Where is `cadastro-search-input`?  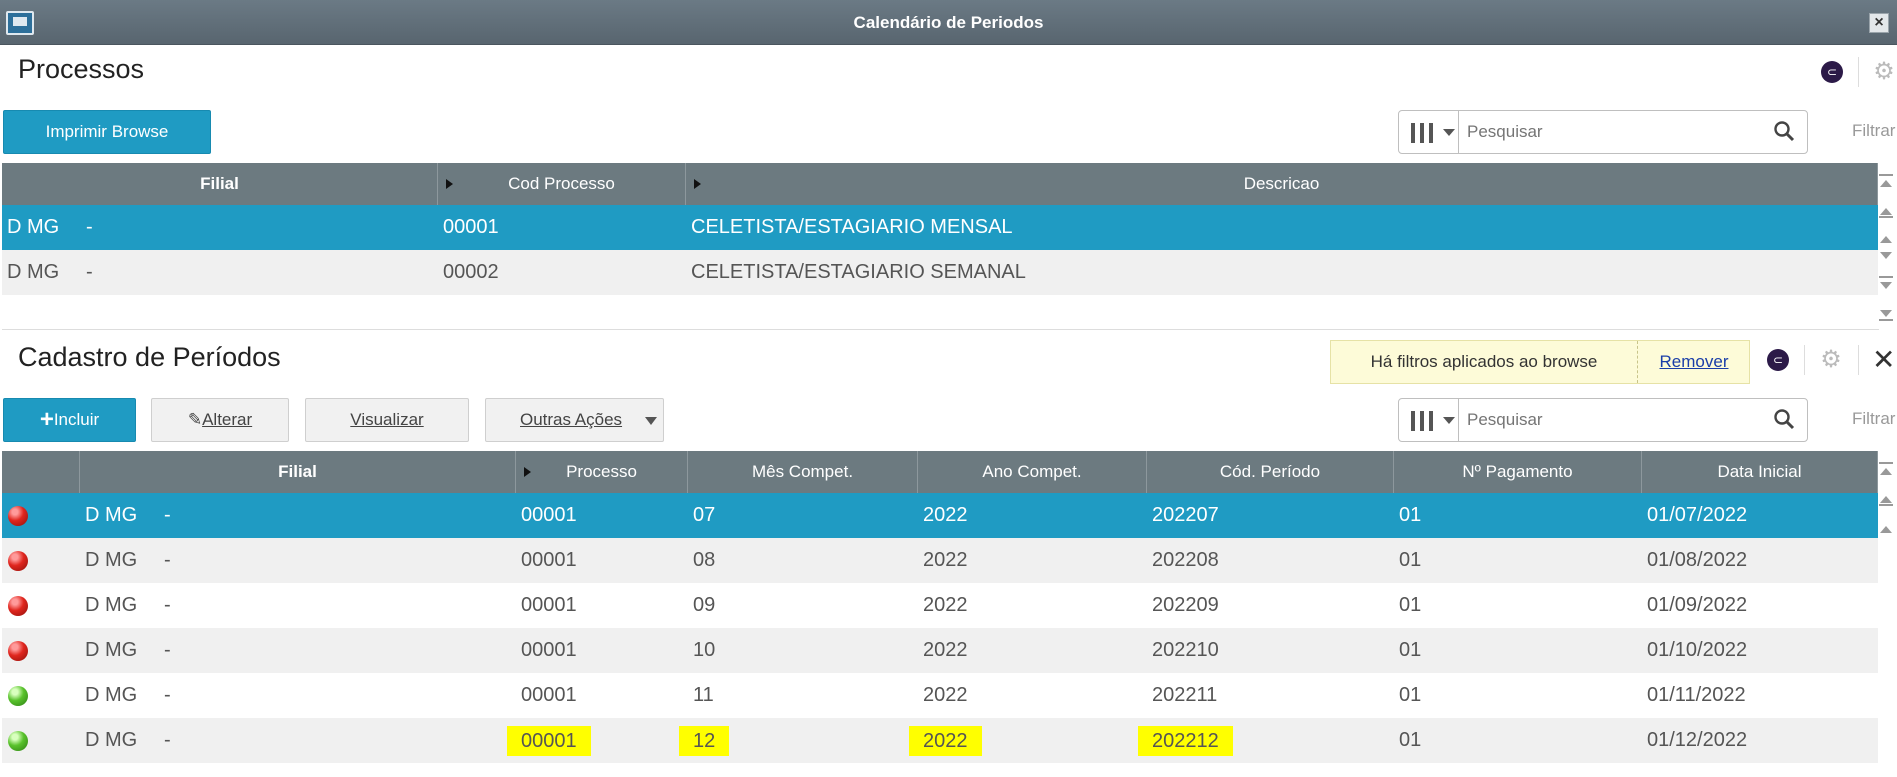
cadastro-search-input is located at coordinates (1617, 420).